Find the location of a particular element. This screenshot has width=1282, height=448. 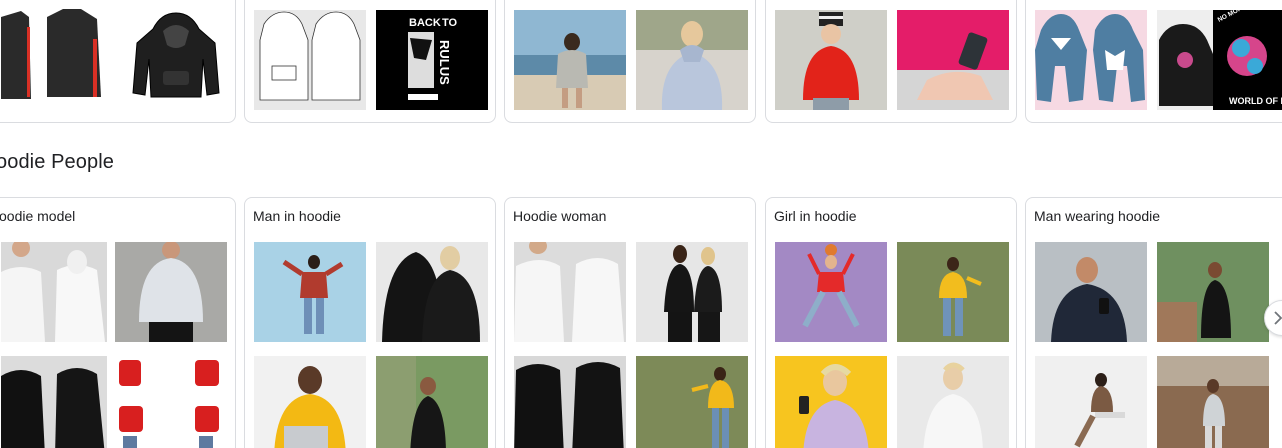

man-outdoor-phone-photo is located at coordinates (432, 402).